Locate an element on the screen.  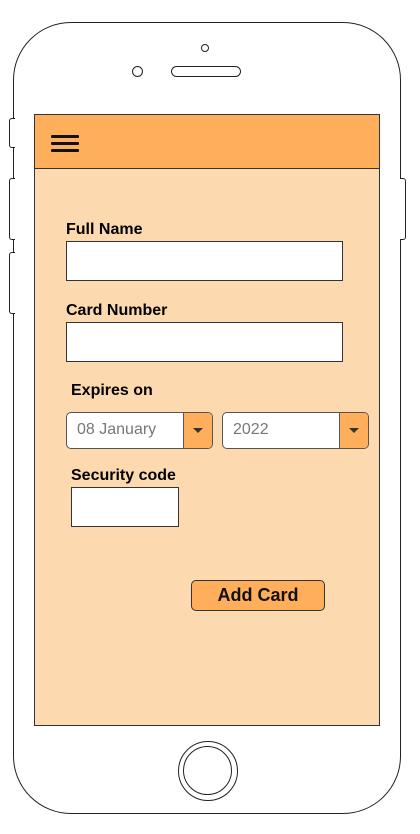
home-button-inner is located at coordinates (207, 770).